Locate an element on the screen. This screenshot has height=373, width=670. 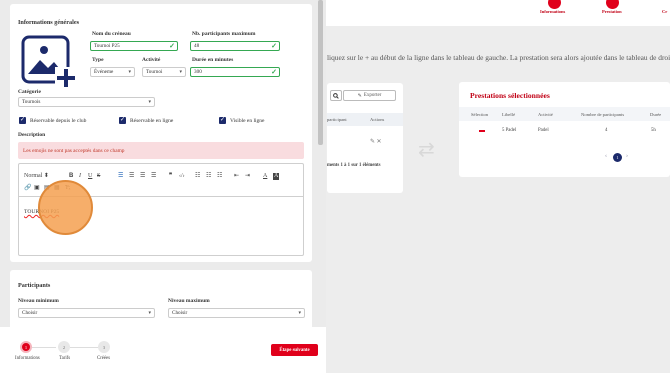
format-select-value: Normal is located at coordinates (33, 176).